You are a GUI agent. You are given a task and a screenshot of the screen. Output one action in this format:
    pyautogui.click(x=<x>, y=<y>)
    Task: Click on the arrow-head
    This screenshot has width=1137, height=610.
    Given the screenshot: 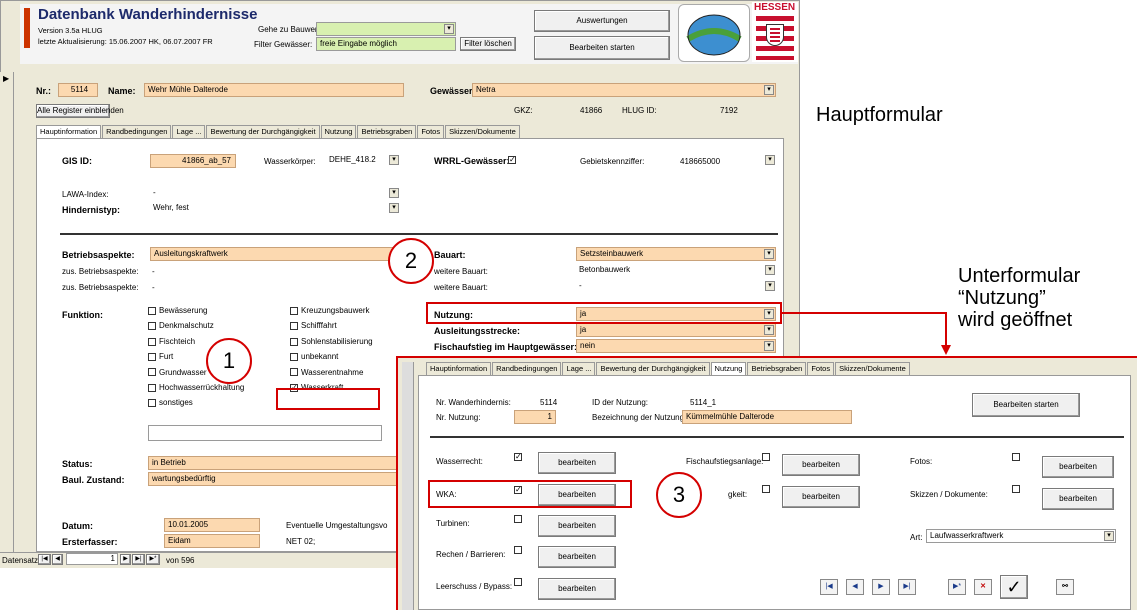 What is the action you would take?
    pyautogui.click(x=946, y=350)
    